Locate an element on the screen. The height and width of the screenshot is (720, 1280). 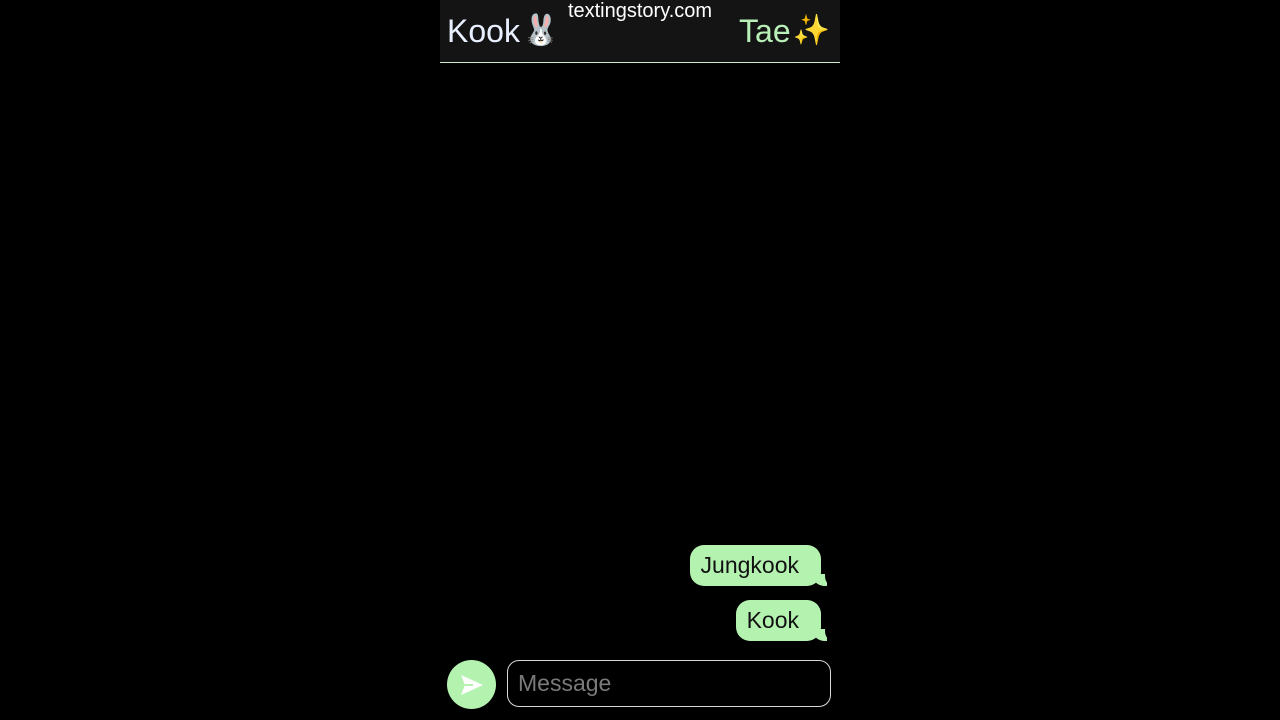
sparkles-icon: ✨ is located at coordinates (811, 30).